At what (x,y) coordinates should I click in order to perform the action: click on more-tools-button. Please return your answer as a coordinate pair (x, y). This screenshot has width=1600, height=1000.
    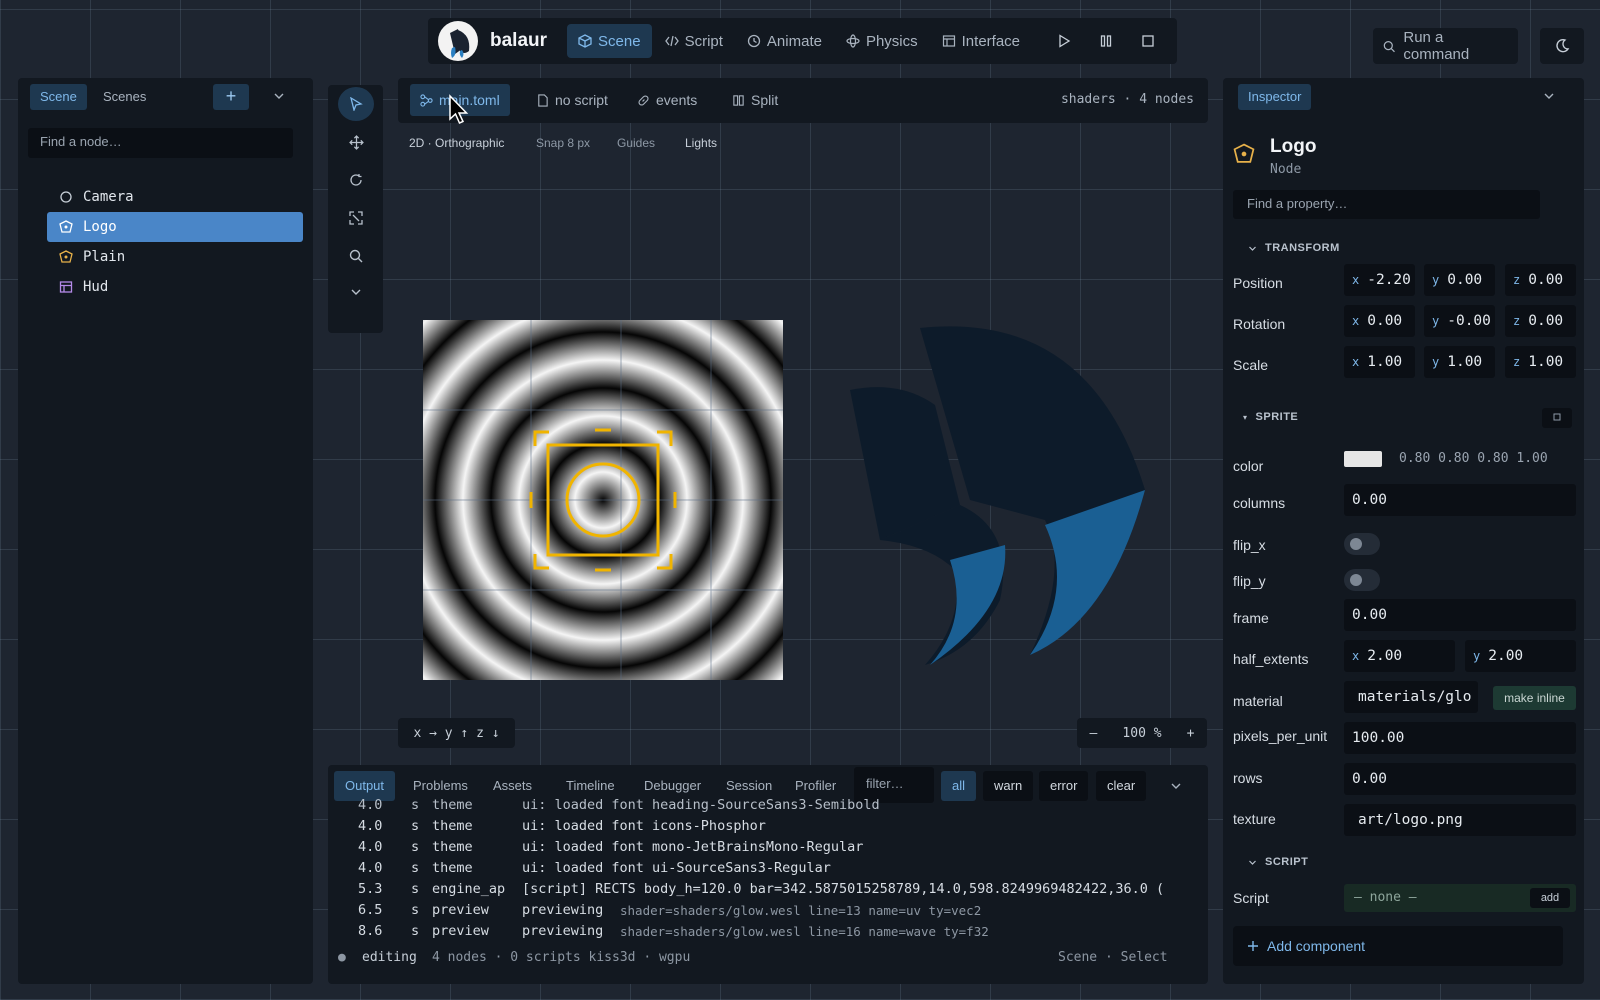
    Looking at the image, I should click on (356, 292).